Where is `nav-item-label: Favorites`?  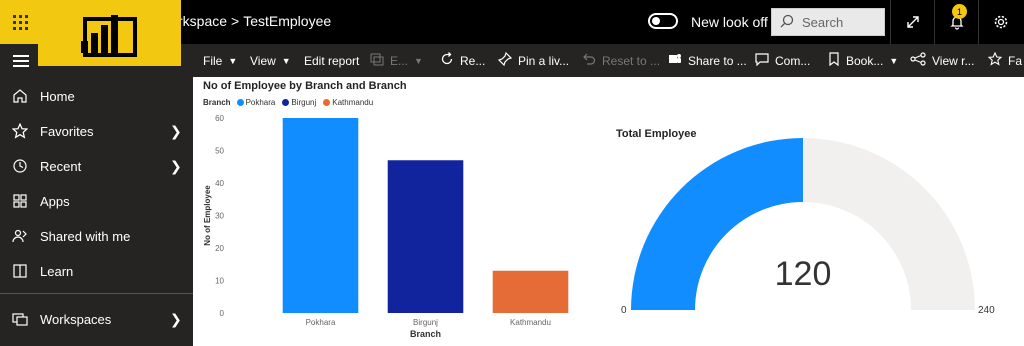
nav-item-label: Favorites is located at coordinates (67, 131).